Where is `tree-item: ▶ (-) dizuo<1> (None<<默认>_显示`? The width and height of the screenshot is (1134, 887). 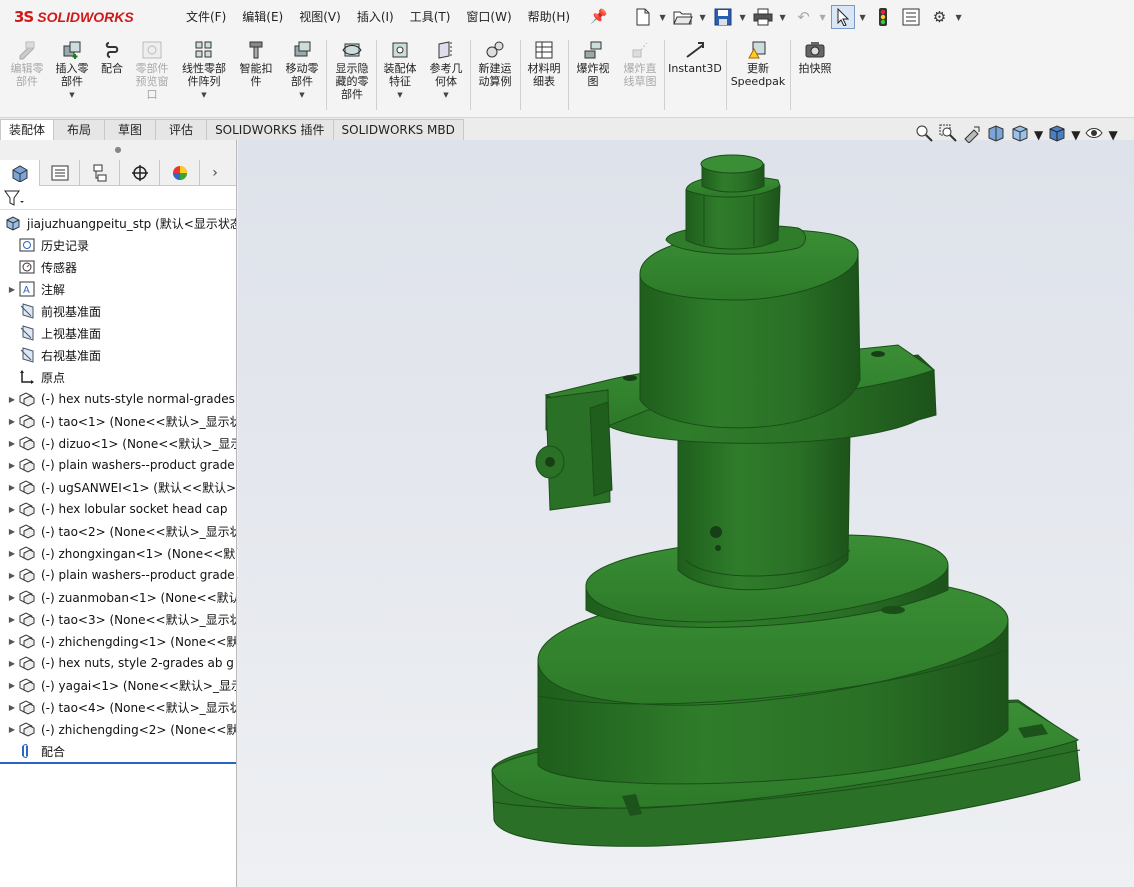 tree-item: ▶ (-) dizuo<1> (None<<默认>_显示 is located at coordinates (118, 443).